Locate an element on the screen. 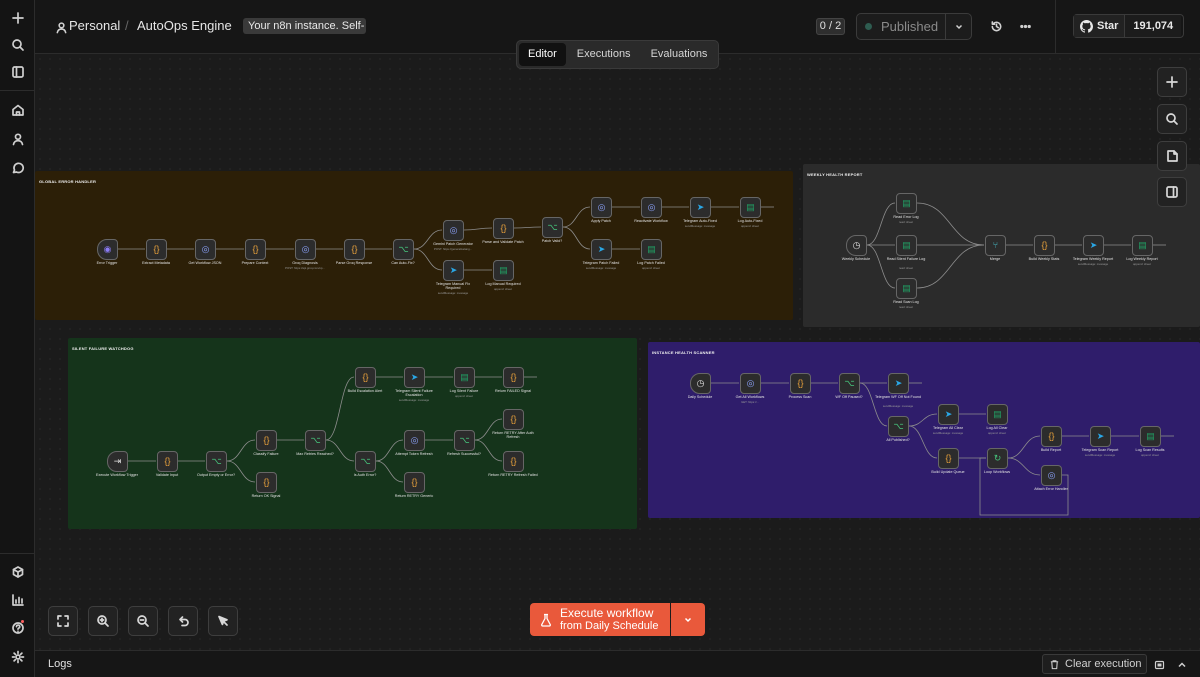 This screenshot has width=1200, height=677. workflow-tag: Your n8n instance. Self- is located at coordinates (304, 26).